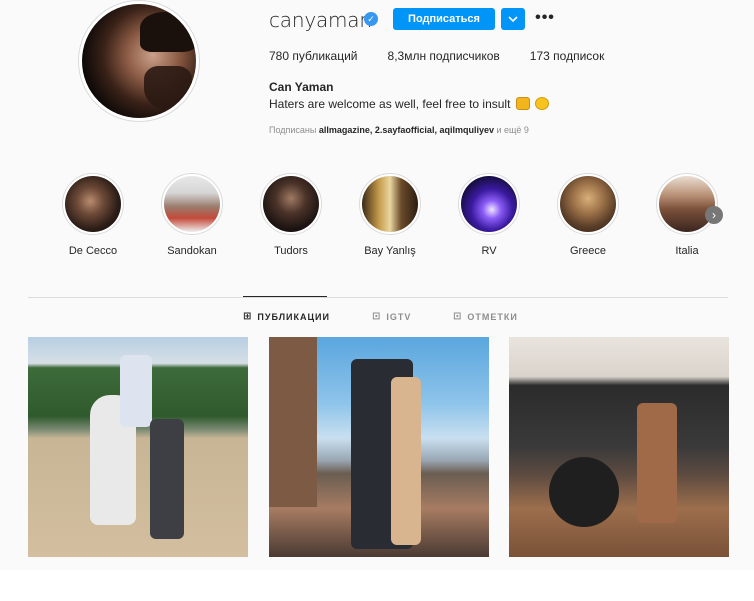  What do you see at coordinates (399, 316) in the screenshot?
I see `tab-igtv-label: IGTV` at bounding box center [399, 316].